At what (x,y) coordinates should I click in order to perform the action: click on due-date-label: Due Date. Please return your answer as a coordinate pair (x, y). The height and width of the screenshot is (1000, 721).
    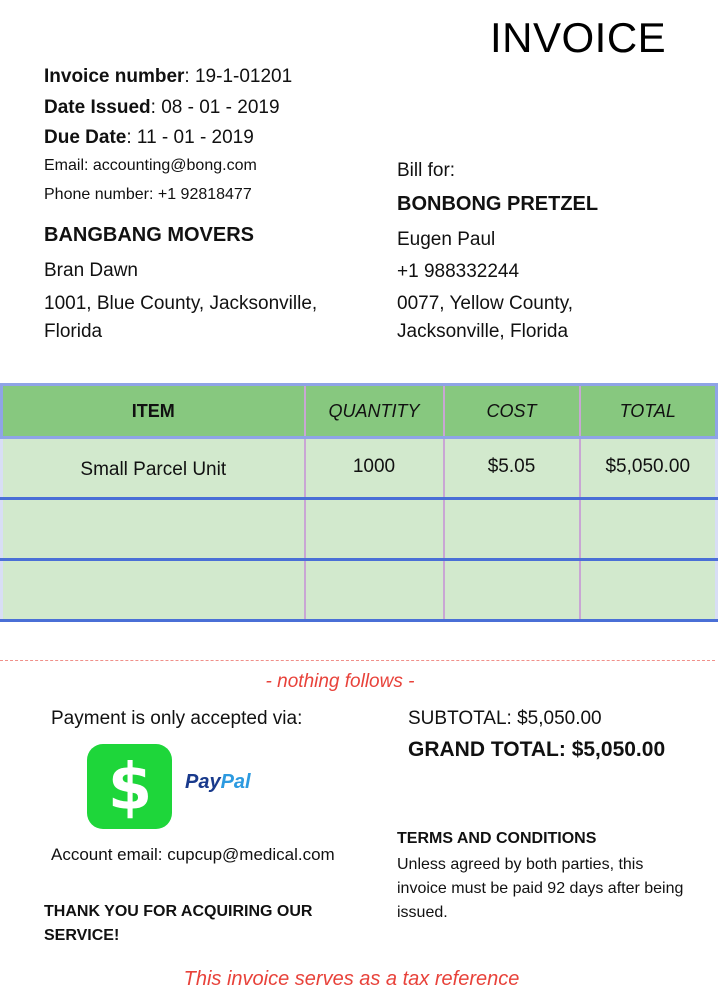
    Looking at the image, I should click on (85, 137).